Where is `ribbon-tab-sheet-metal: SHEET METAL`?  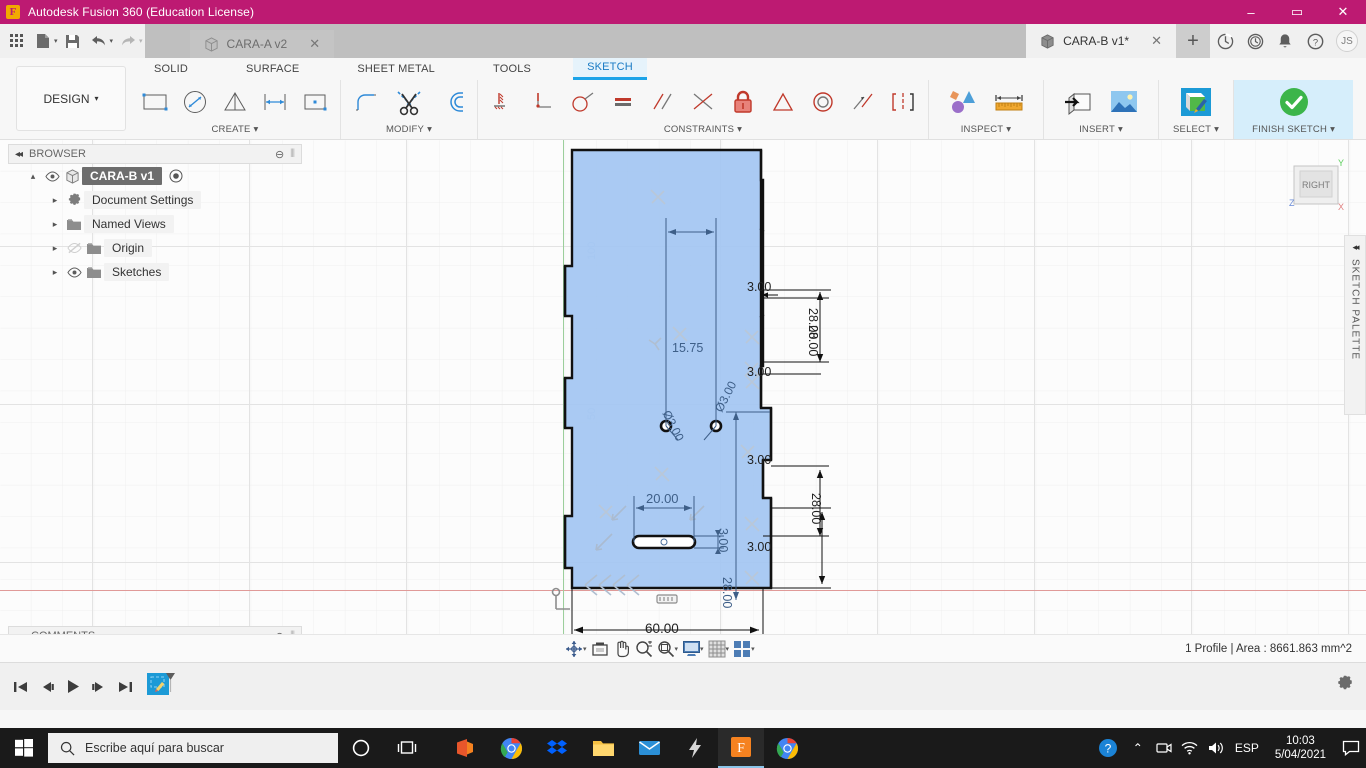 ribbon-tab-sheet-metal: SHEET METAL is located at coordinates (396, 69).